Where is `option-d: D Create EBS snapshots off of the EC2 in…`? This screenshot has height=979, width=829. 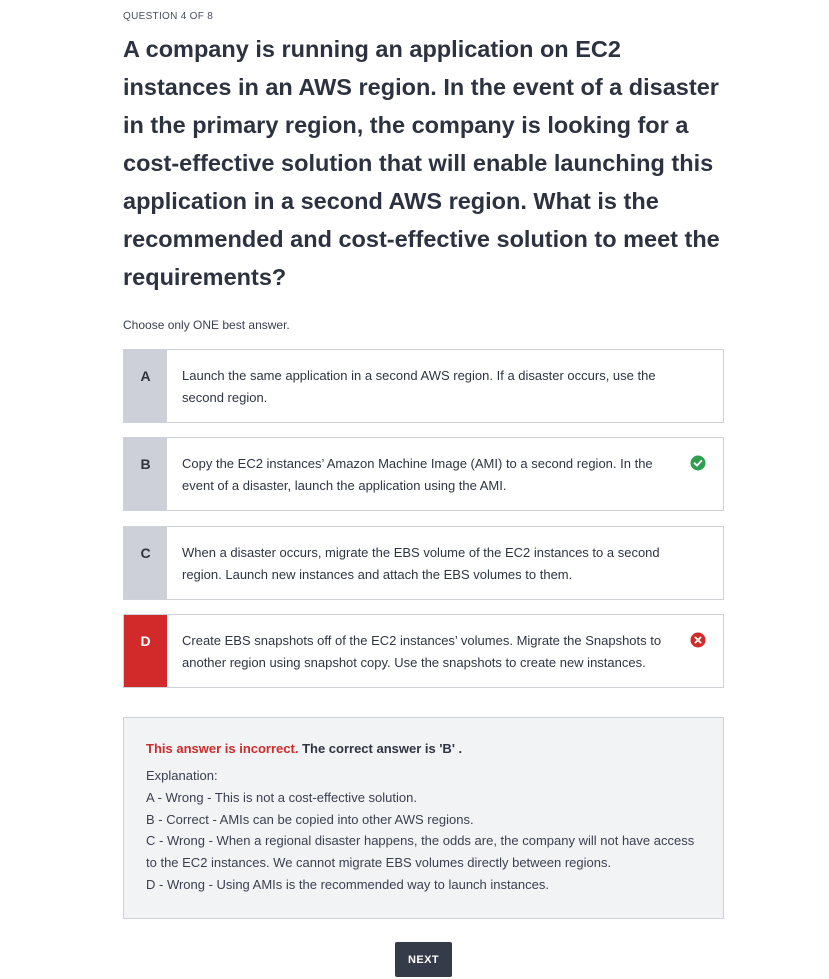
option-d: D Create EBS snapshots off of the EC2 in… is located at coordinates (423, 651).